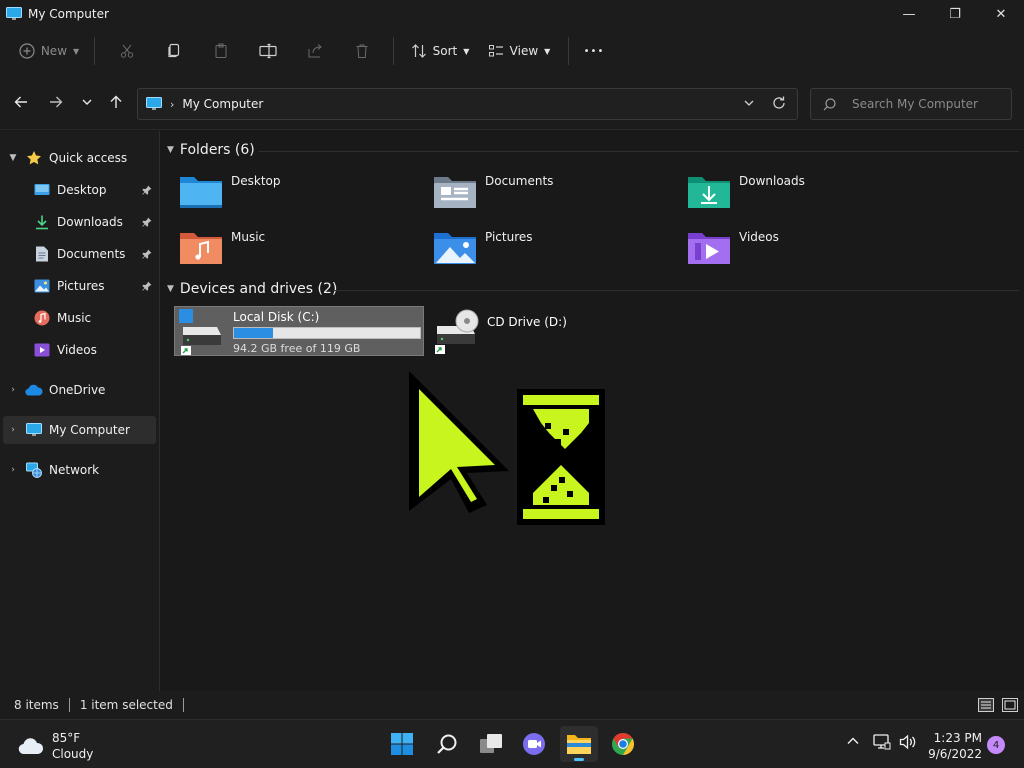 Image resolution: width=1024 pixels, height=768 pixels. What do you see at coordinates (285, 249) in the screenshot?
I see `folder-music: Music` at bounding box center [285, 249].